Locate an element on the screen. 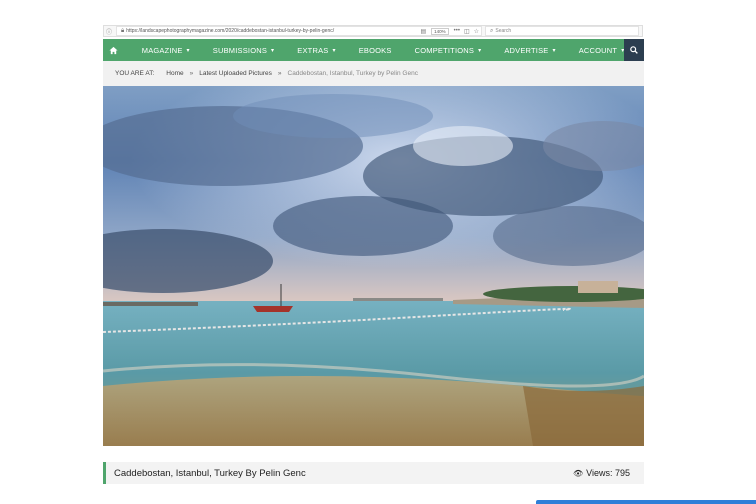  nav-advertise: ADVERTISE ▾ is located at coordinates (529, 50).